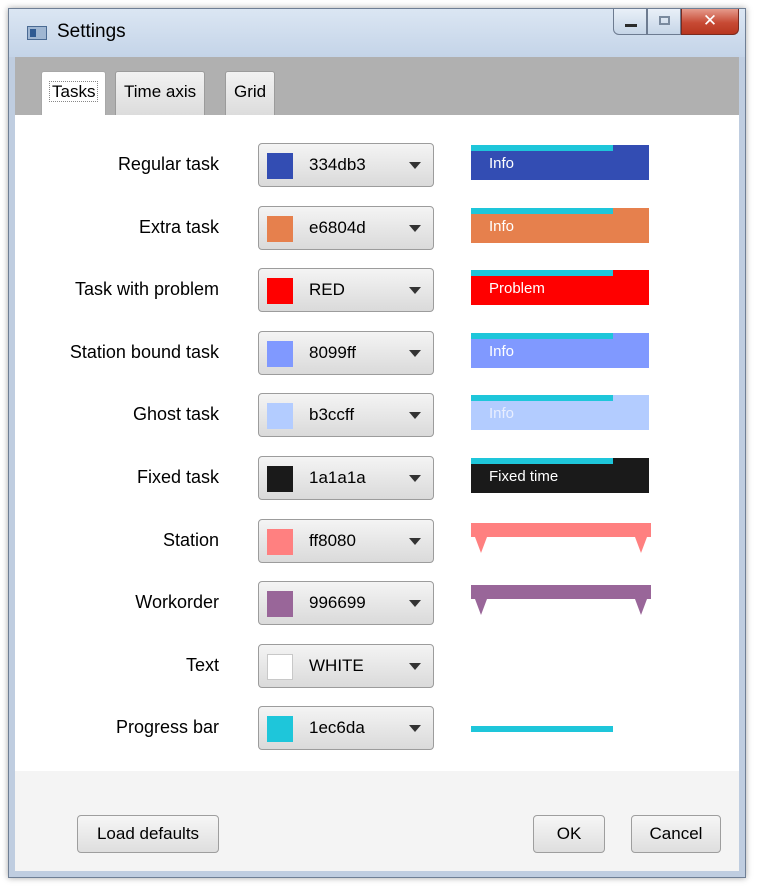  I want to click on ok-button: OK, so click(569, 834).